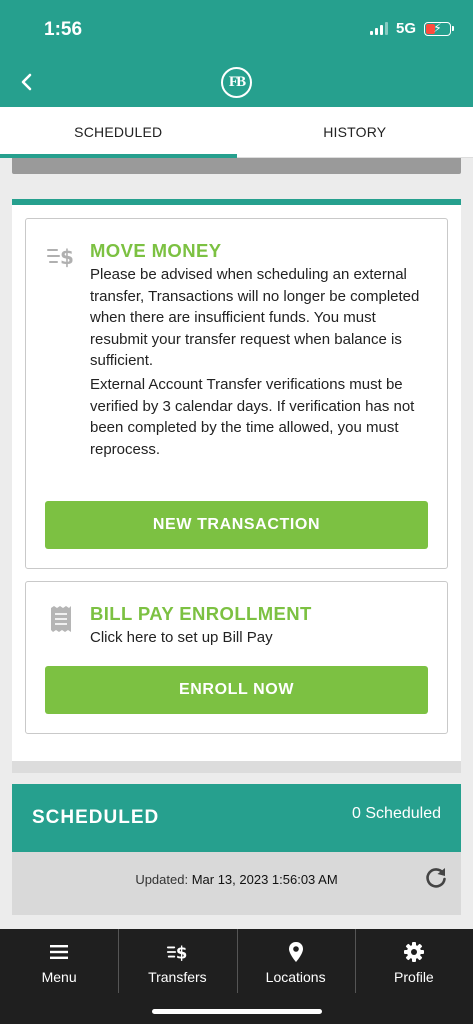  I want to click on enroll-now-button: ENROLL NOW, so click(236, 690).